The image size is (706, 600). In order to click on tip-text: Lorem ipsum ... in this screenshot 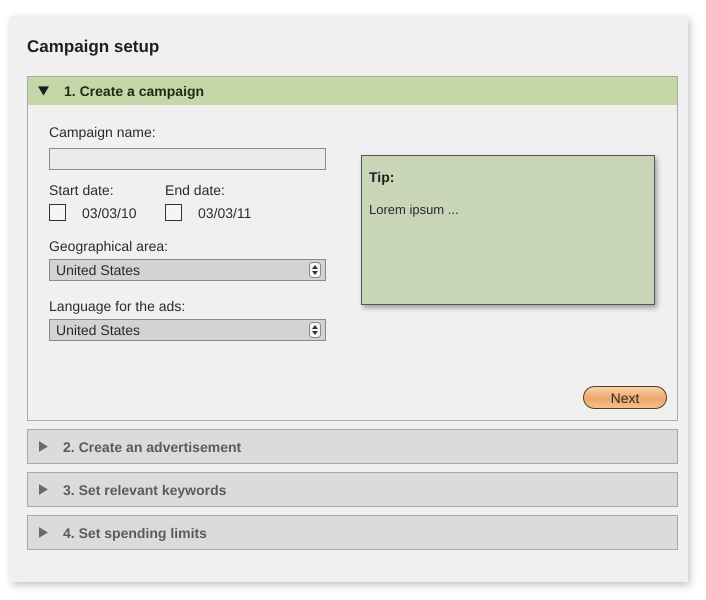, I will do `click(414, 209)`.